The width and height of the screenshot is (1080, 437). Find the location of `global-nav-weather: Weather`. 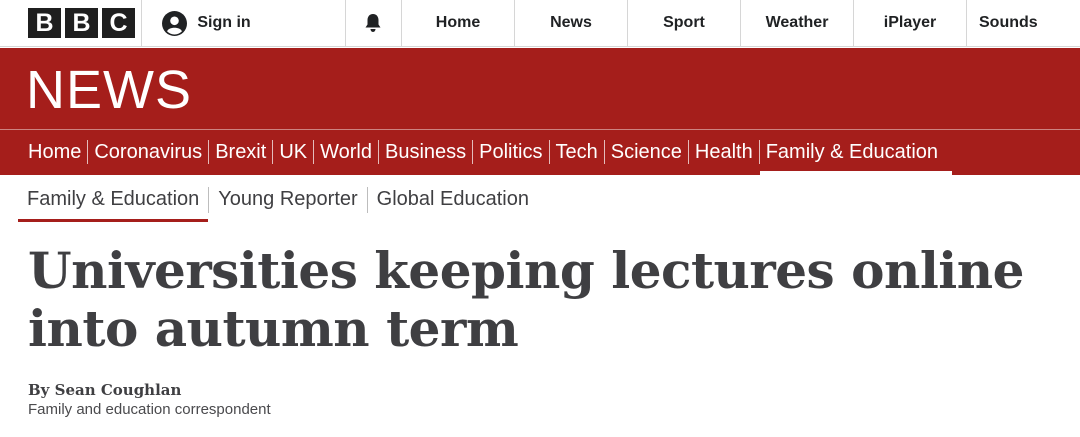

global-nav-weather: Weather is located at coordinates (797, 23).